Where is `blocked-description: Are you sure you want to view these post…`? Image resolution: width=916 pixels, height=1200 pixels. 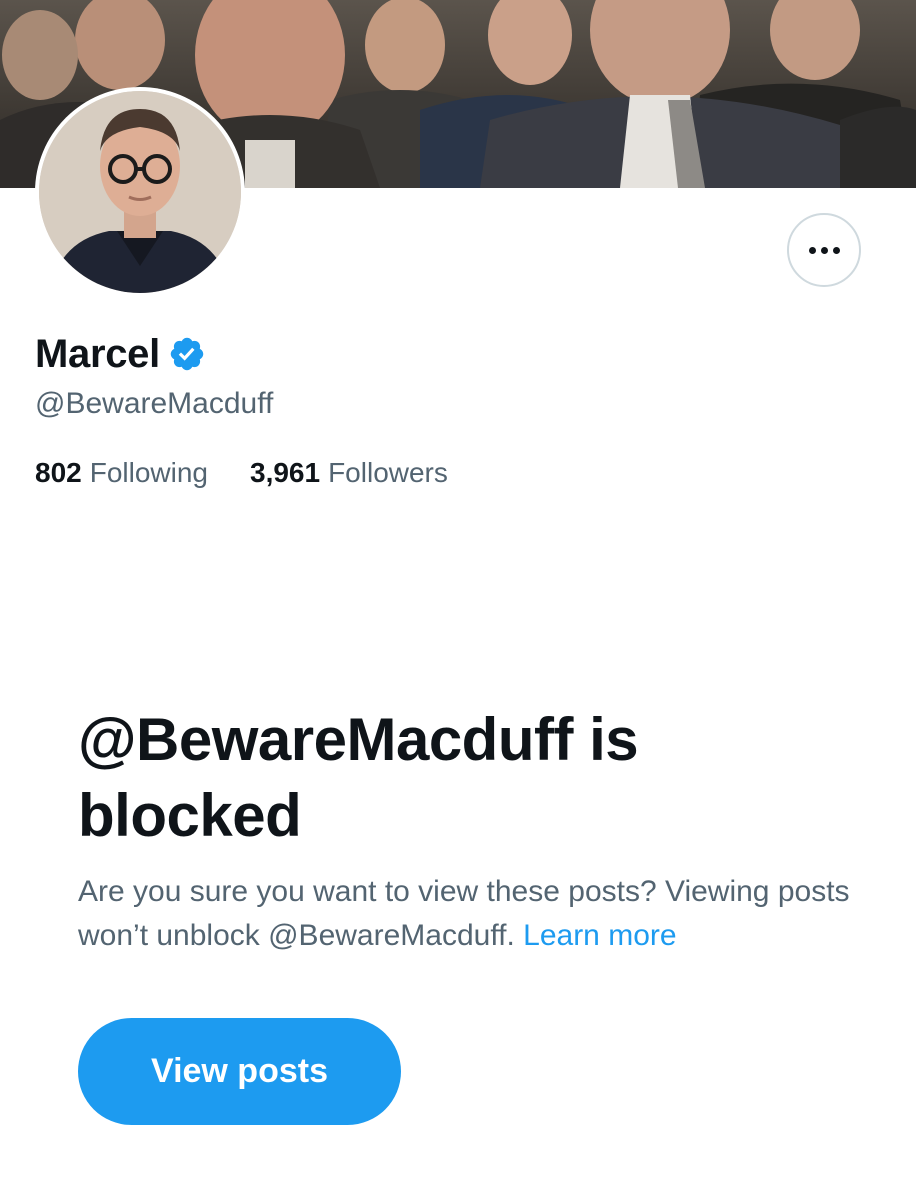 blocked-description: Are you sure you want to view these post… is located at coordinates (468, 914).